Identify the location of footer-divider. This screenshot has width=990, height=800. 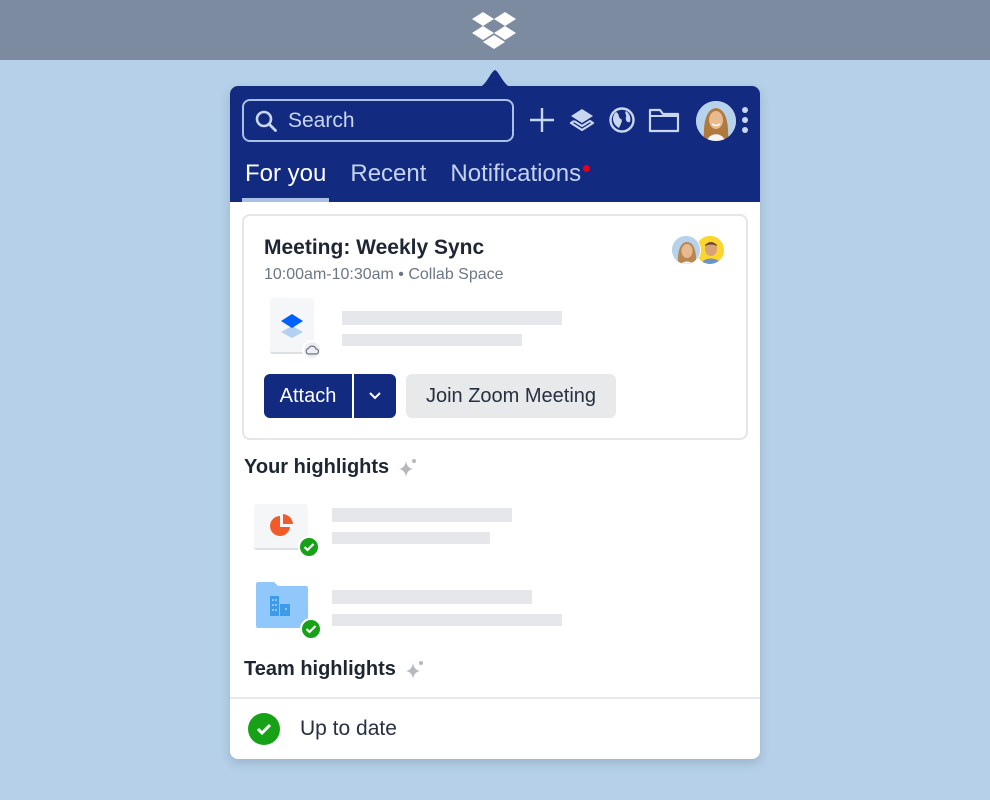
(495, 698).